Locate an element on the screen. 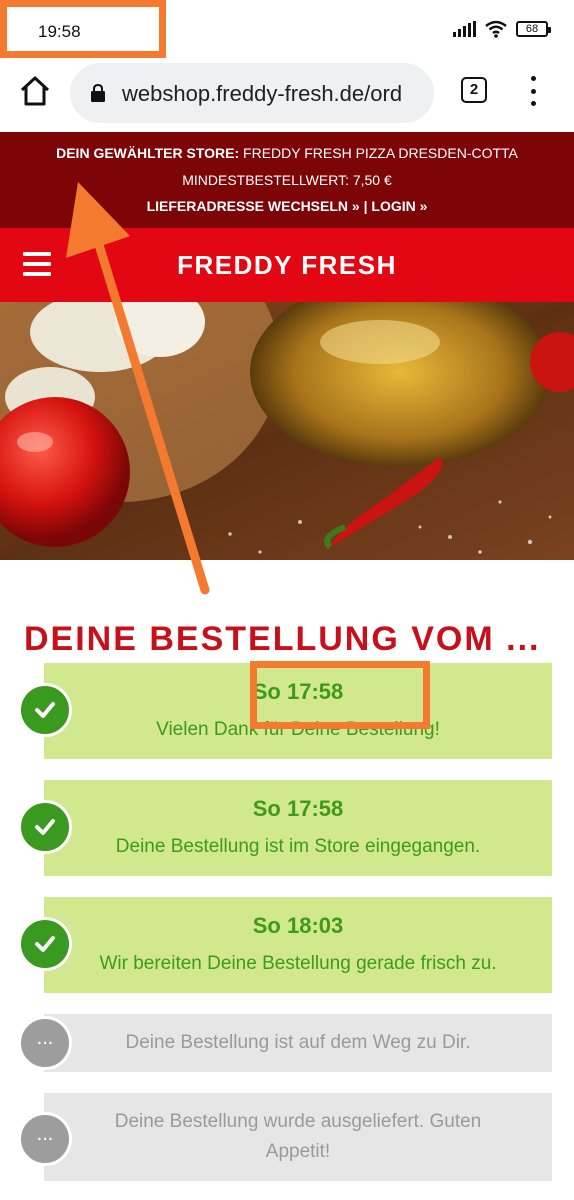 The image size is (574, 1200). change-address-link: LIEFERADRESSE WECHSELN » is located at coordinates (253, 206).